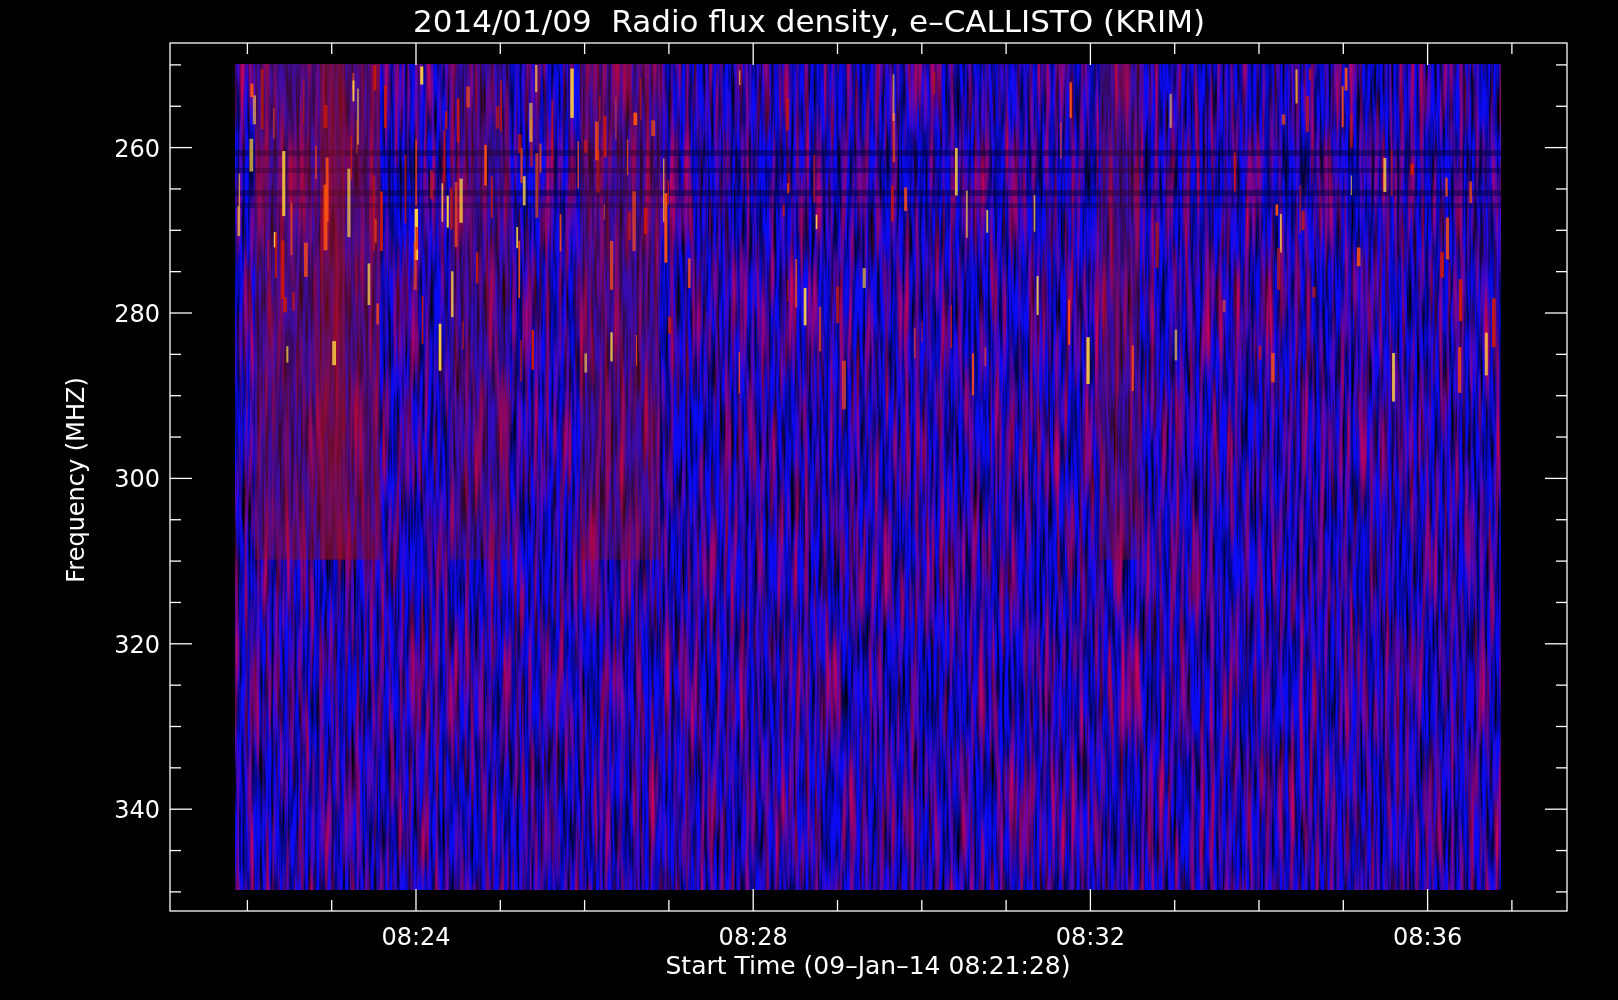 The width and height of the screenshot is (1618, 1000). I want to click on y-tick-label: 260, so click(137, 148).